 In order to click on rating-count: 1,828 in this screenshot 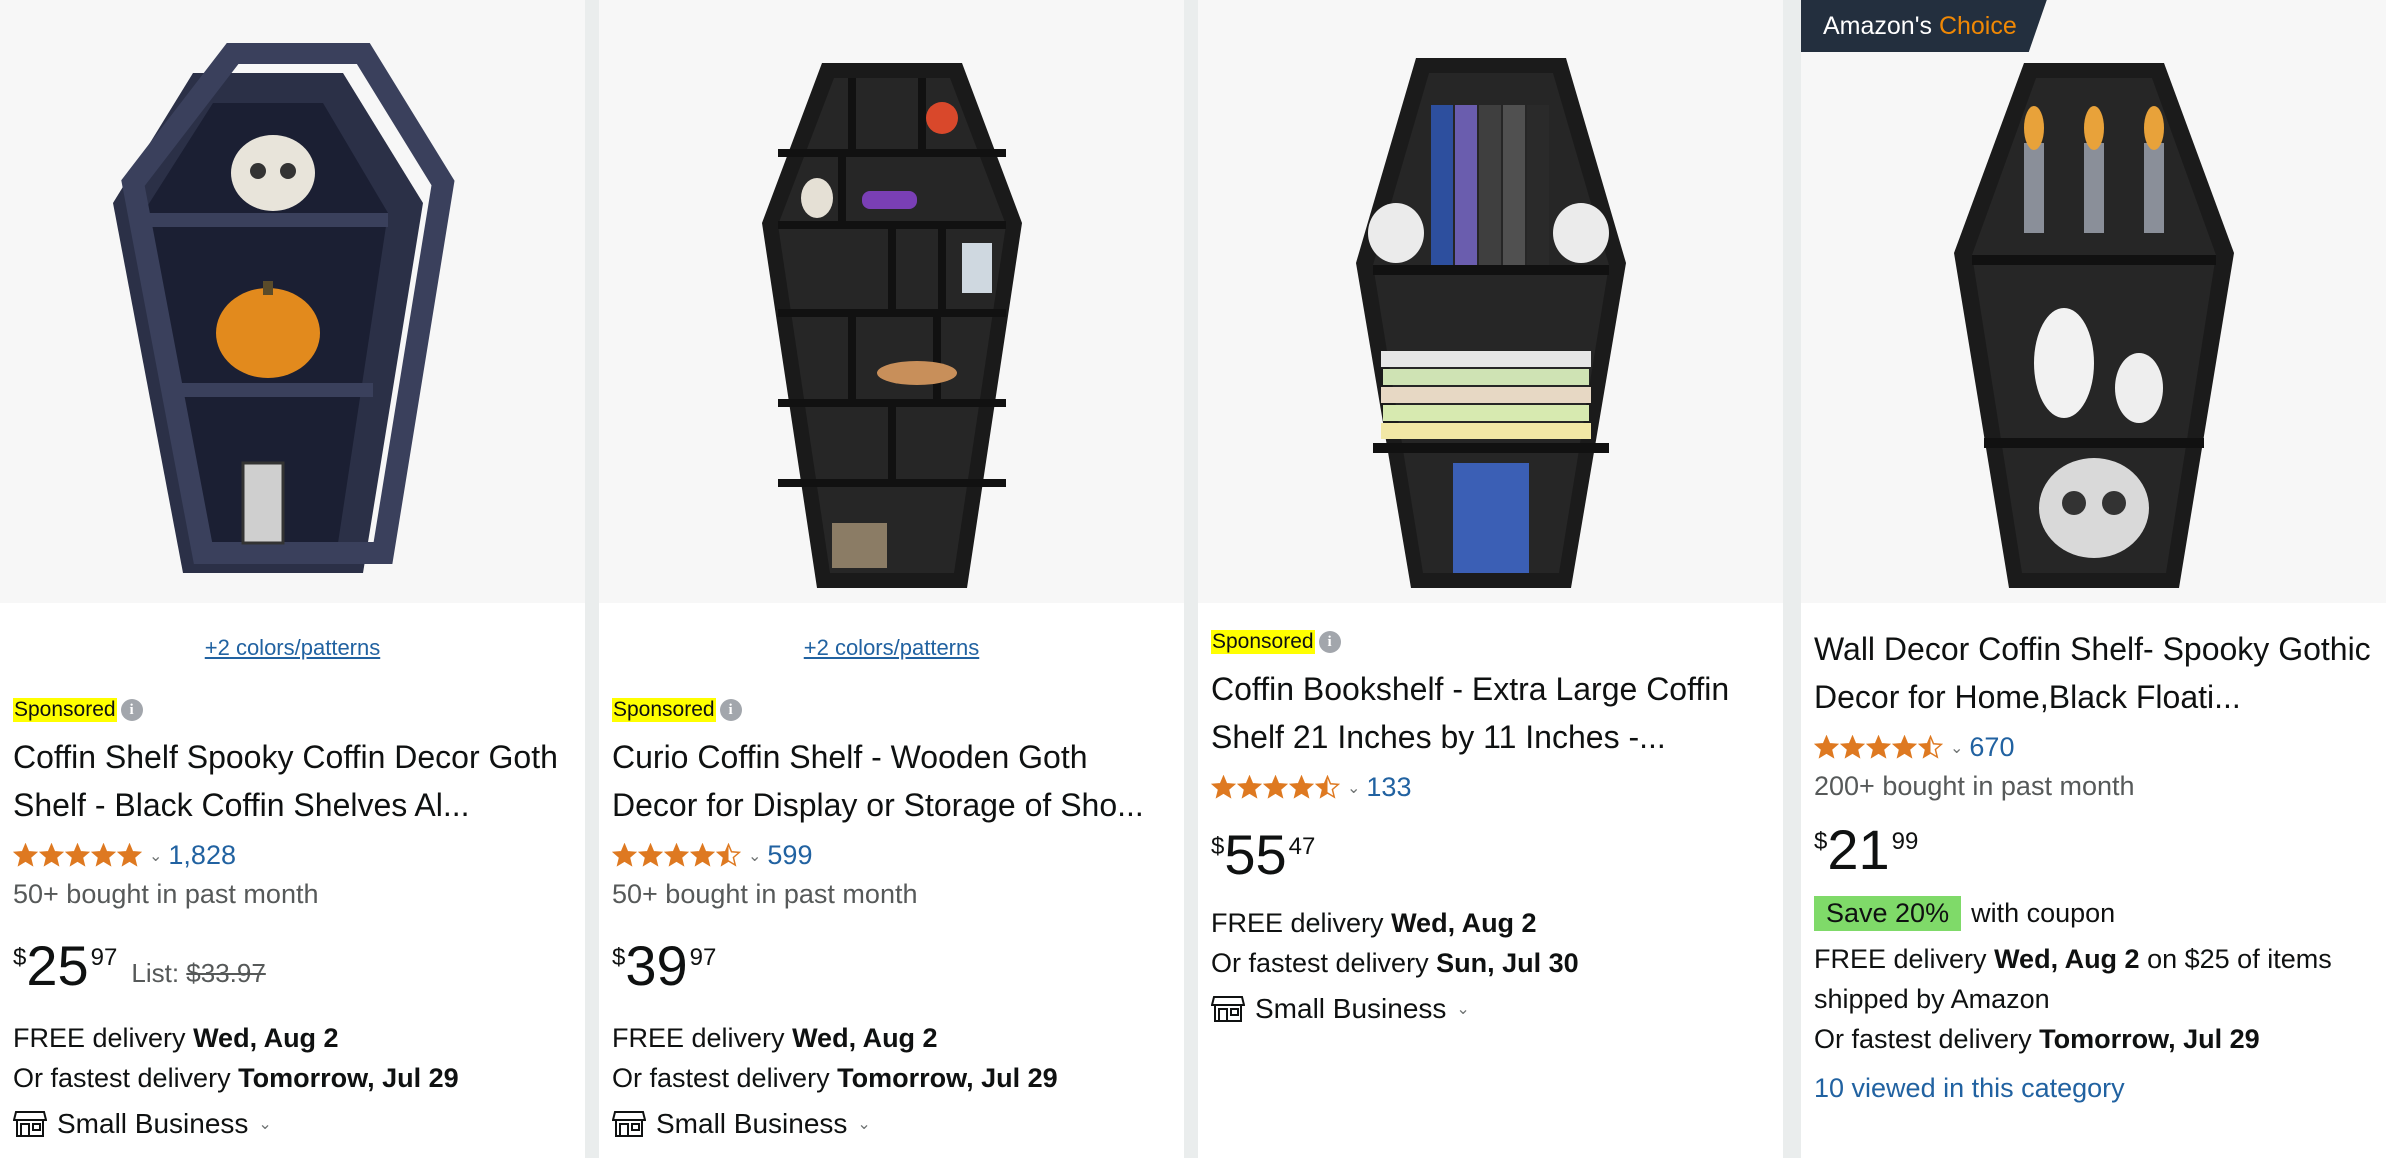, I will do `click(202, 855)`.